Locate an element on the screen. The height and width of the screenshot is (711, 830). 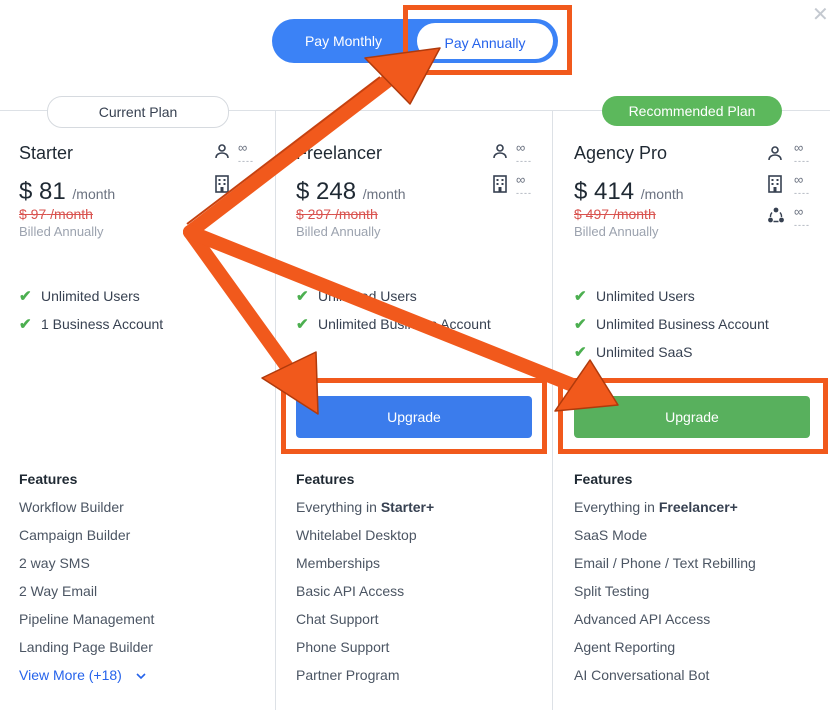
arrow-outline is located at coordinates (283, 150).